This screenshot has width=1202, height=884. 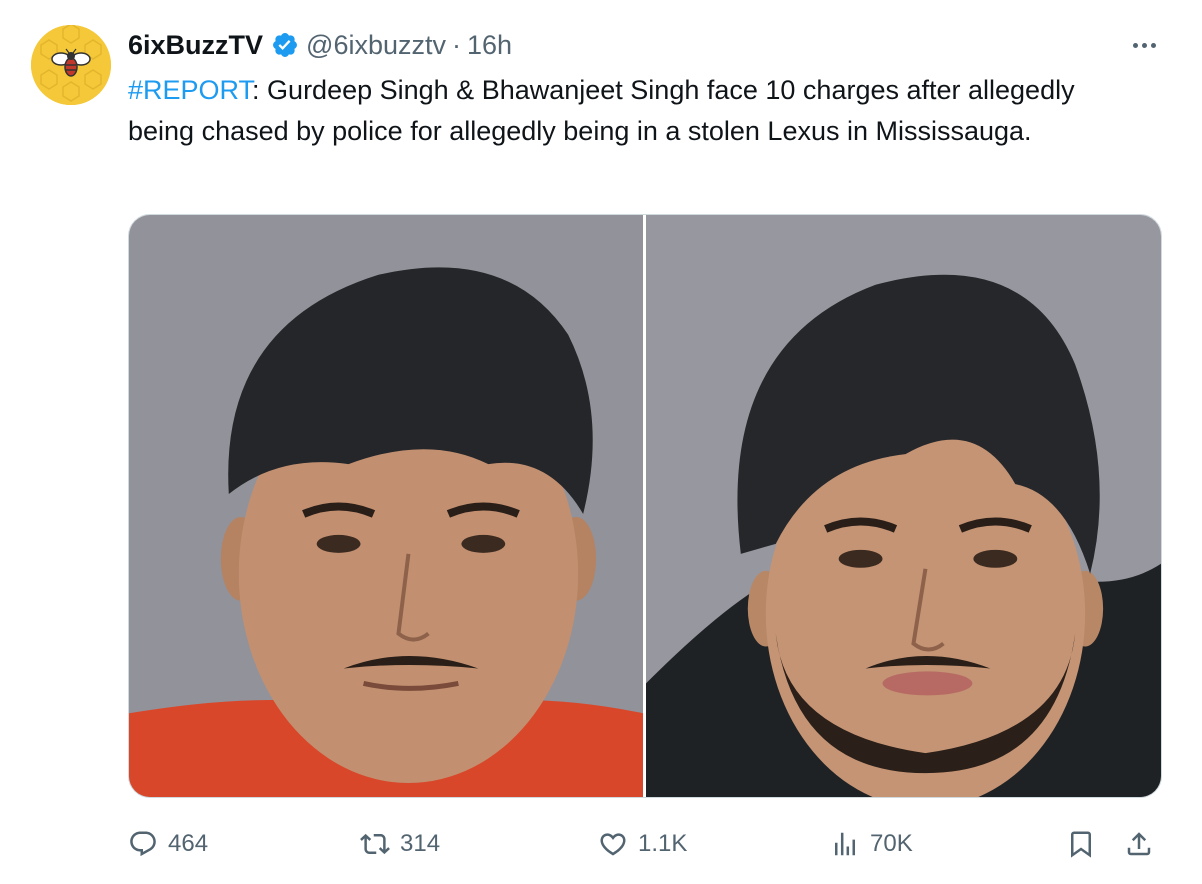 I want to click on reply-button: 464, so click(x=168, y=844).